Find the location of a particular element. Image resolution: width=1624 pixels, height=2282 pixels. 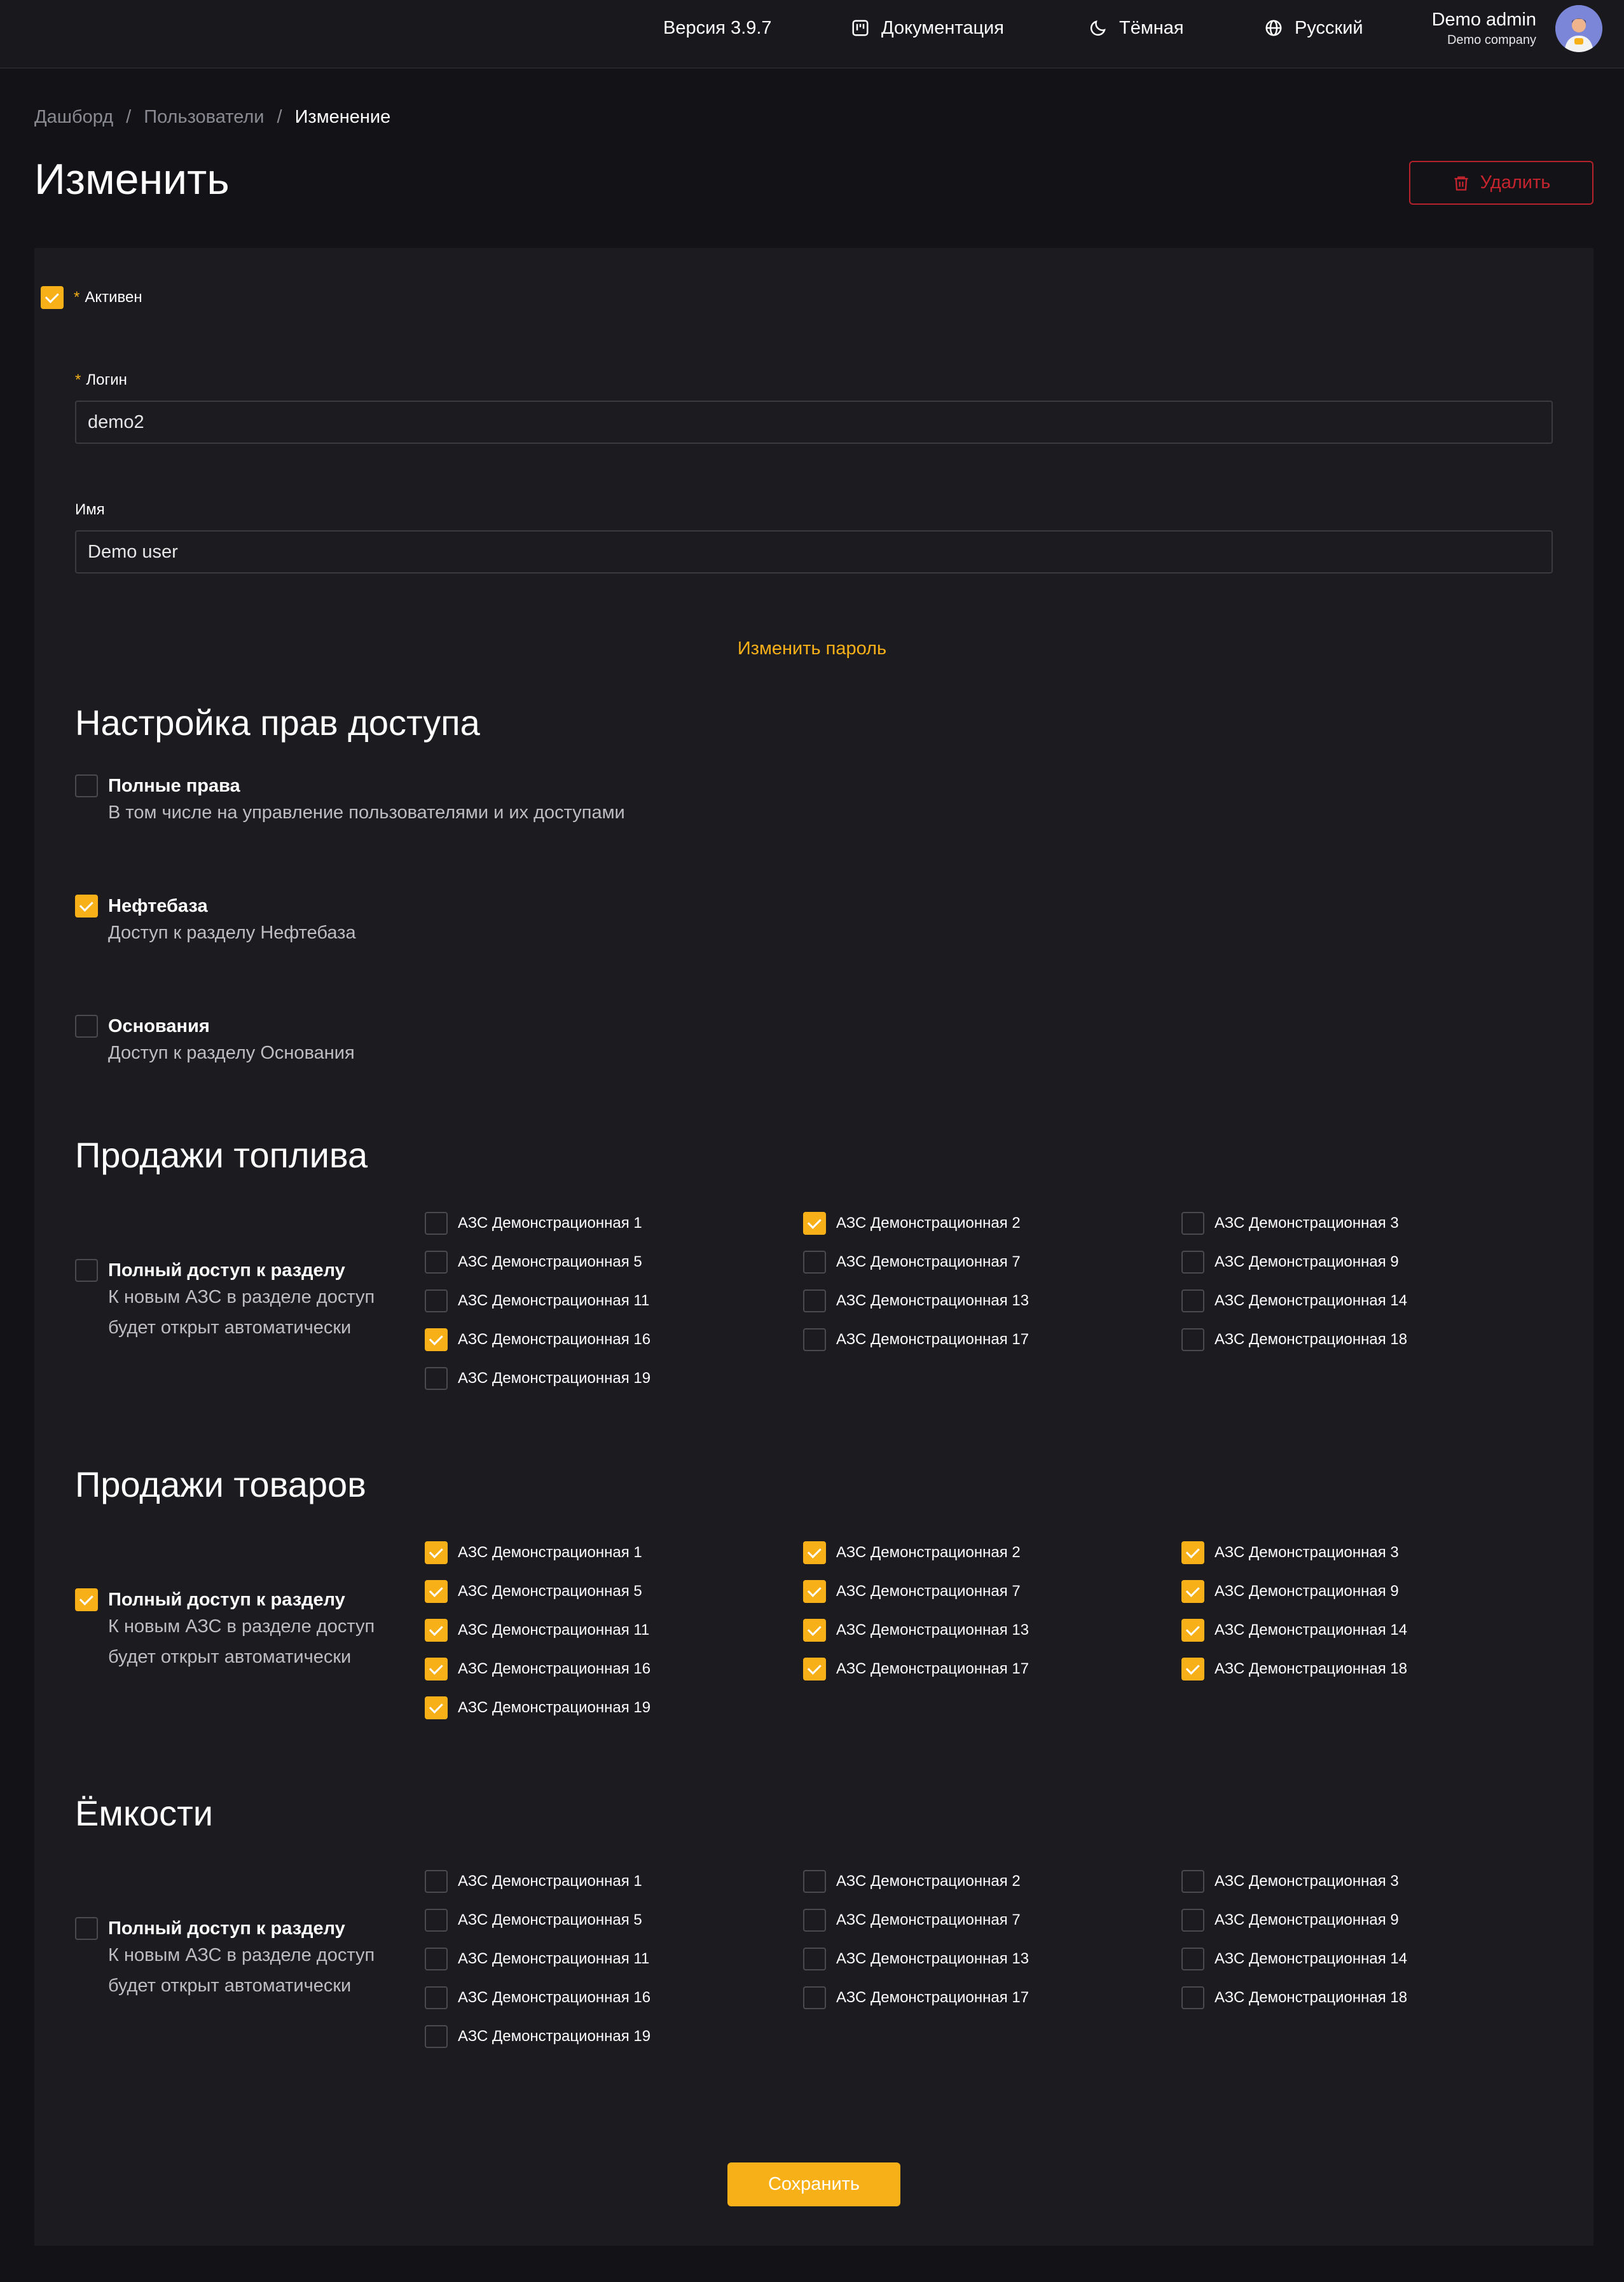

active-checkbox is located at coordinates (52, 297).